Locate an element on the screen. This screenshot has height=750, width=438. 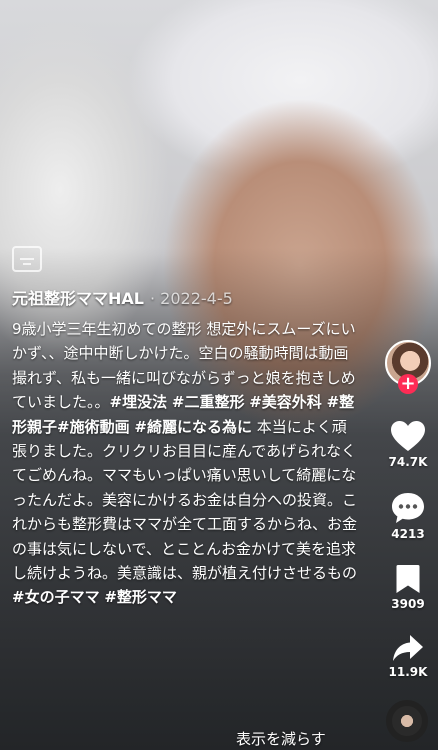
comment-bubble-icon is located at coordinates (408, 508).